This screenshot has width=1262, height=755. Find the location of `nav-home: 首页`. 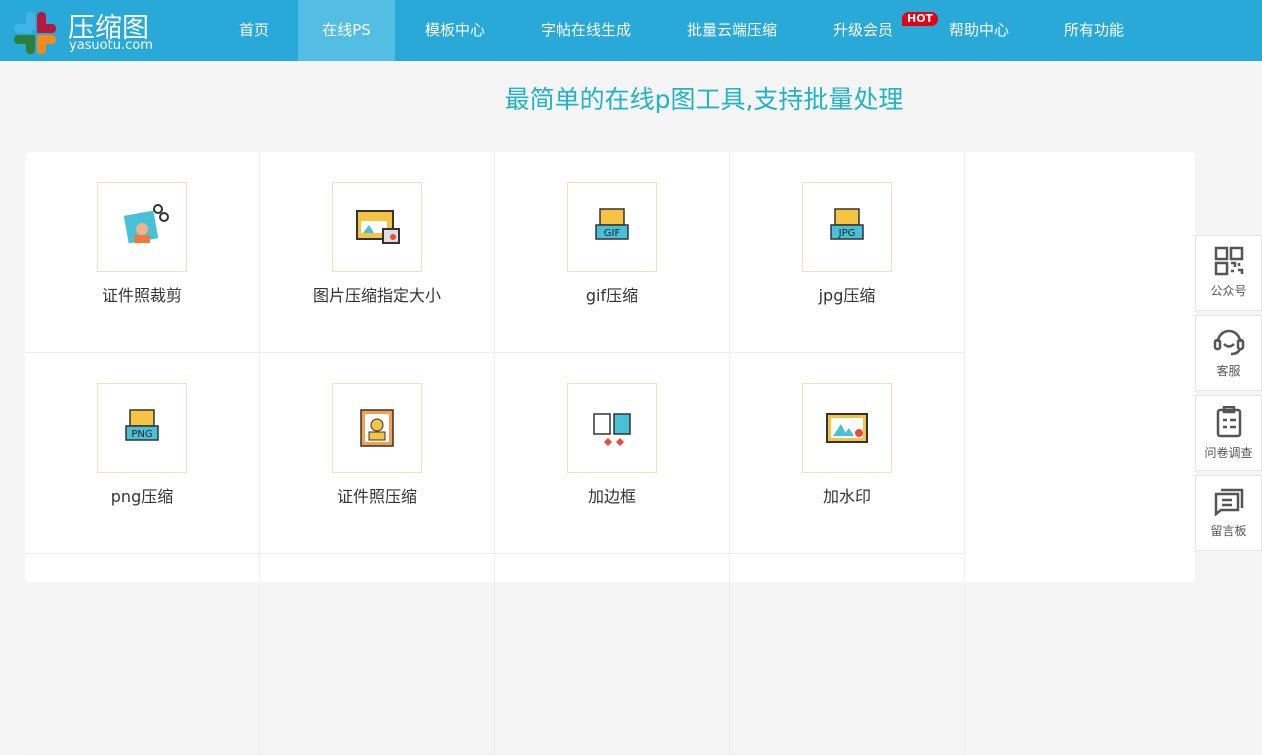

nav-home: 首页 is located at coordinates (254, 30).